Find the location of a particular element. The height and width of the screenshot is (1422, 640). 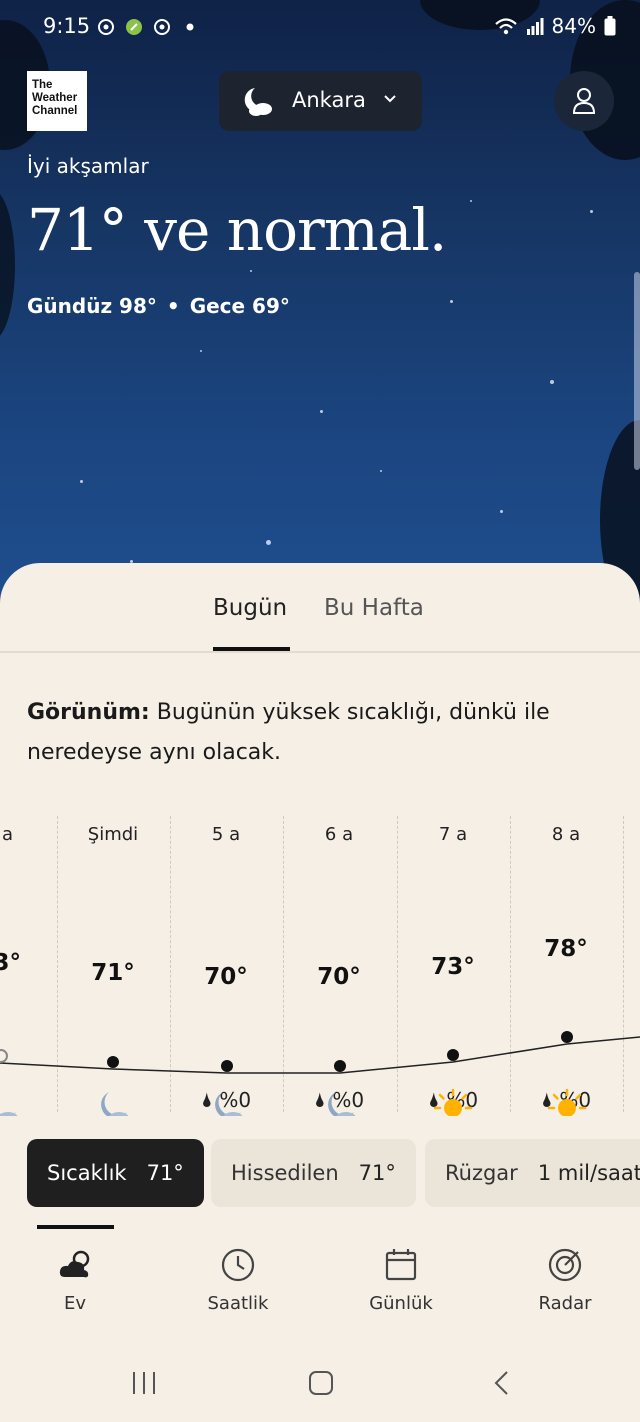

active-nav-indicator is located at coordinates (75, 1227).